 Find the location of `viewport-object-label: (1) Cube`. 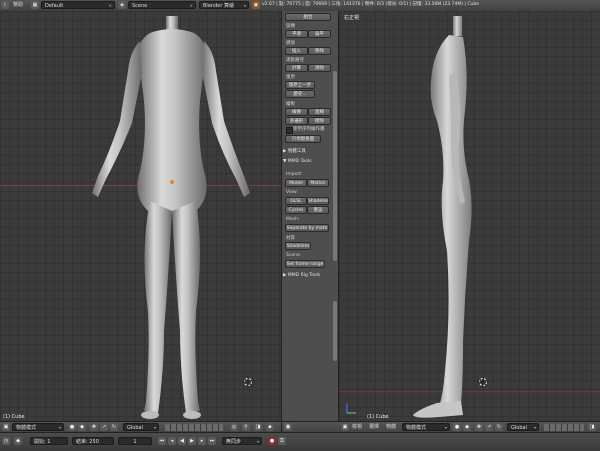

viewport-object-label: (1) Cube is located at coordinates (14, 417).